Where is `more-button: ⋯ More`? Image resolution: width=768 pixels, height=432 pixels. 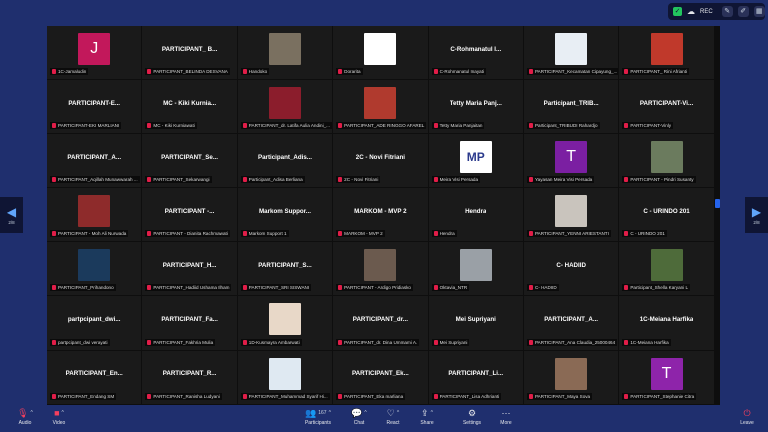 more-button: ⋯ More is located at coordinates (506, 416).